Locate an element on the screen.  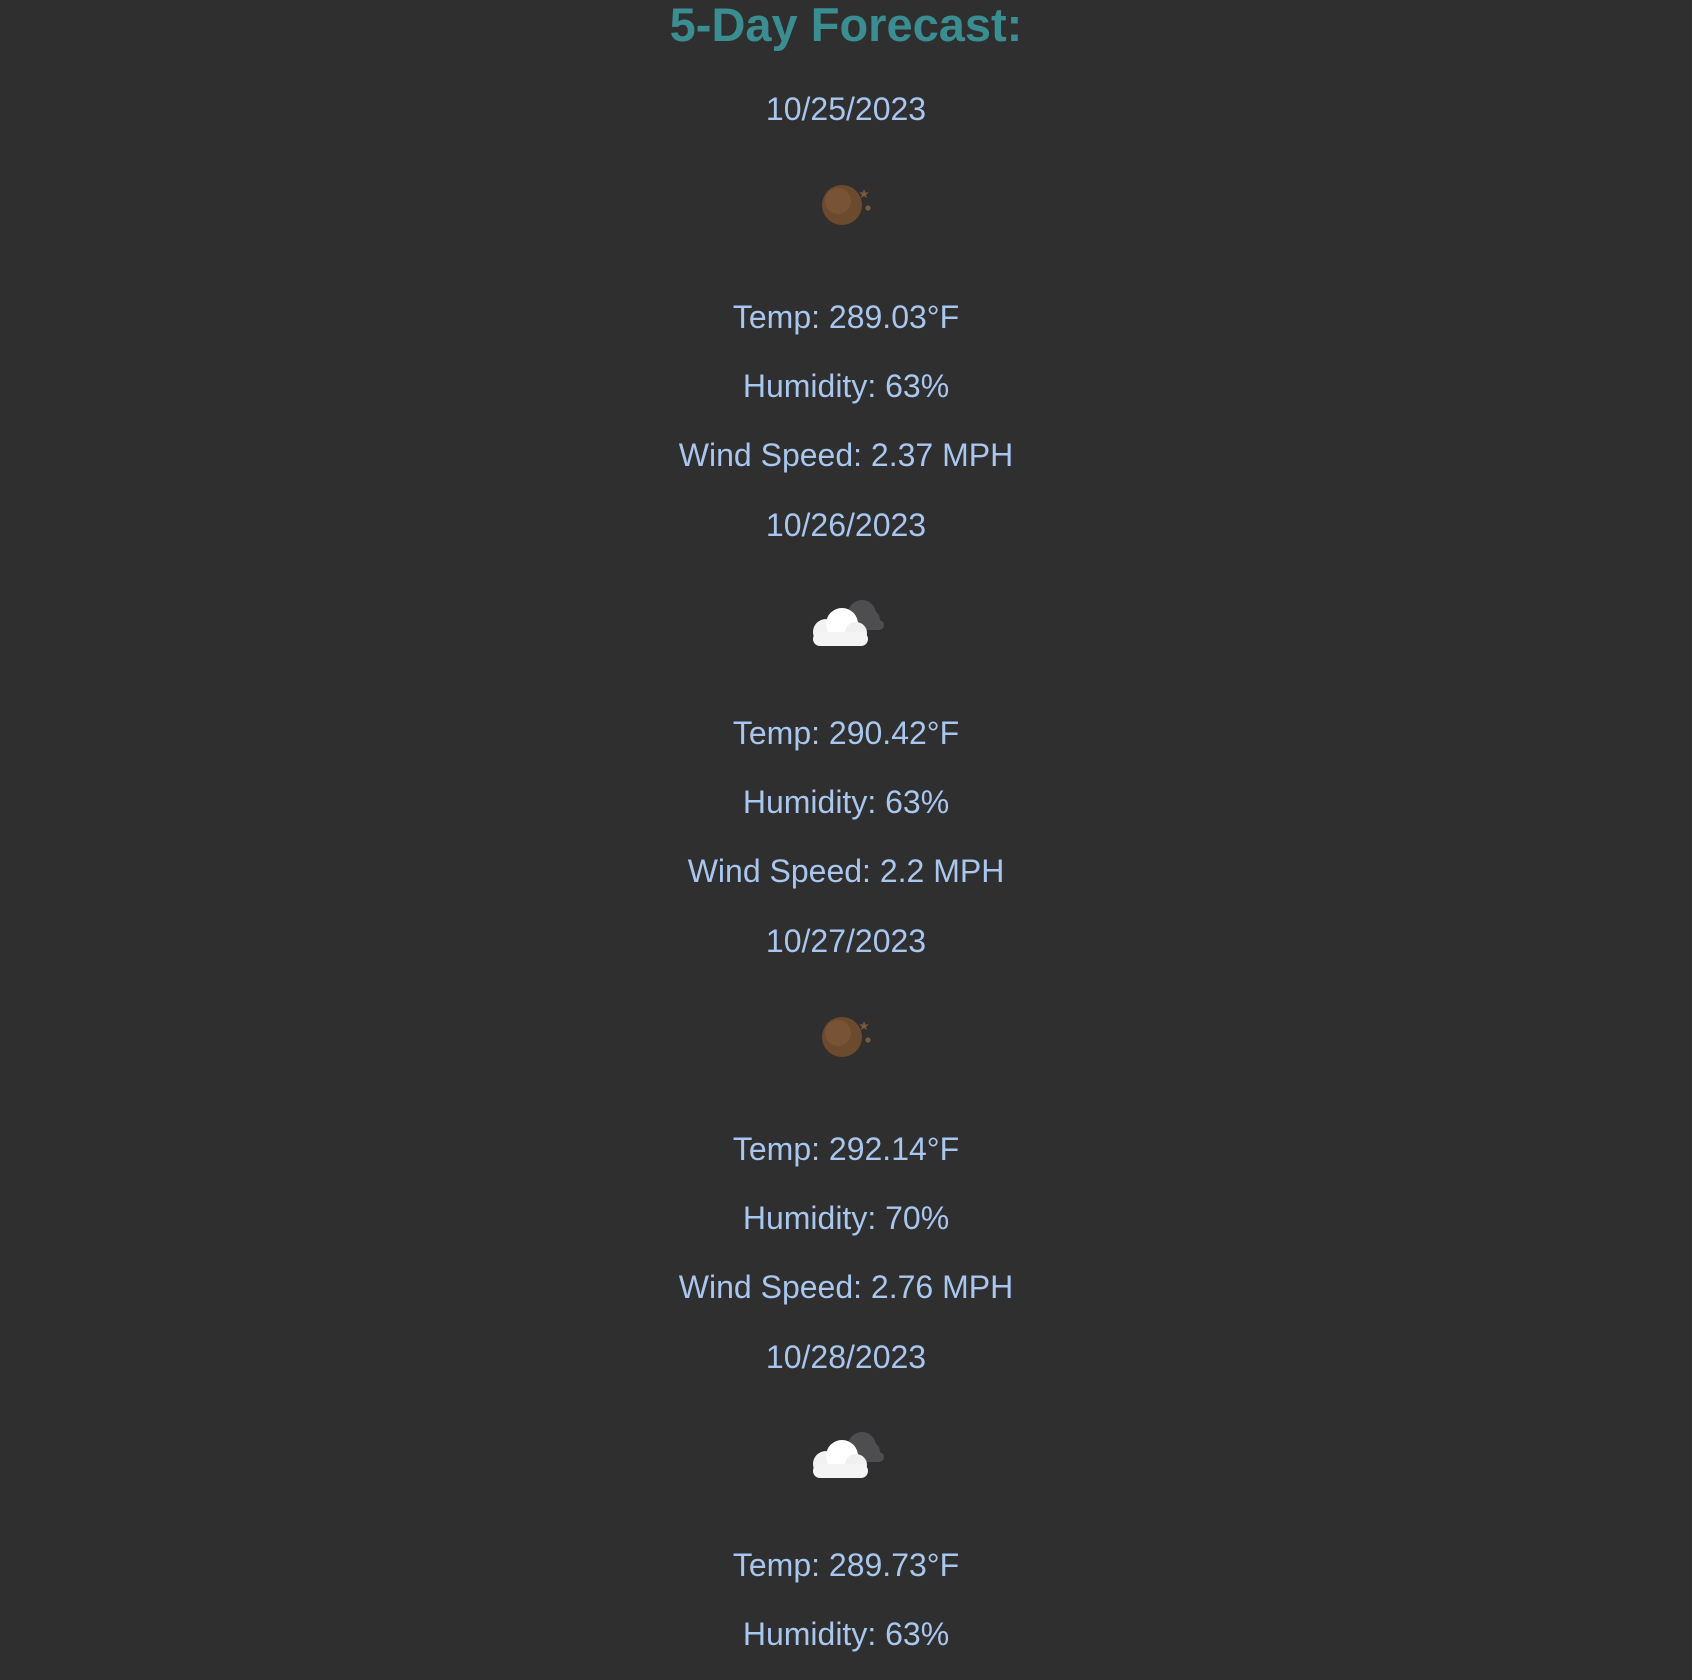
forecast-heading: 5-Day Forecast: is located at coordinates (846, 25).